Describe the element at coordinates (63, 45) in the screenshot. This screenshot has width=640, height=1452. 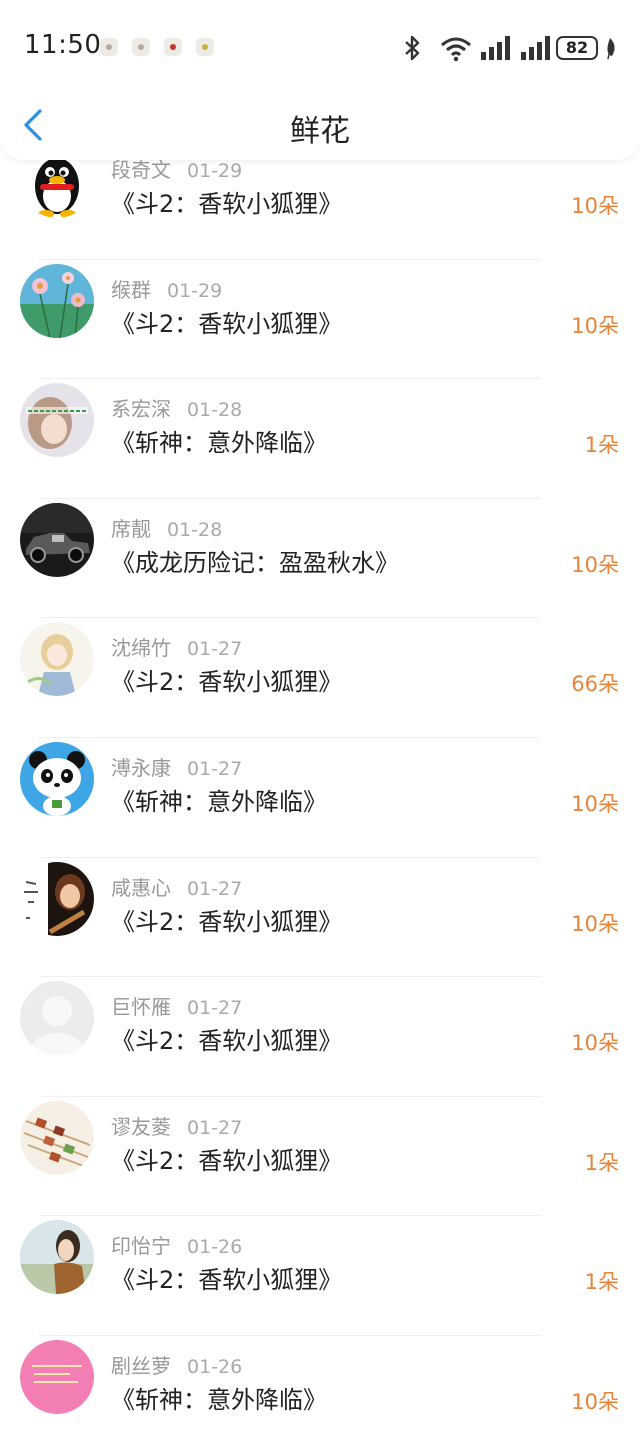
I see `status-time: 11:50` at that location.